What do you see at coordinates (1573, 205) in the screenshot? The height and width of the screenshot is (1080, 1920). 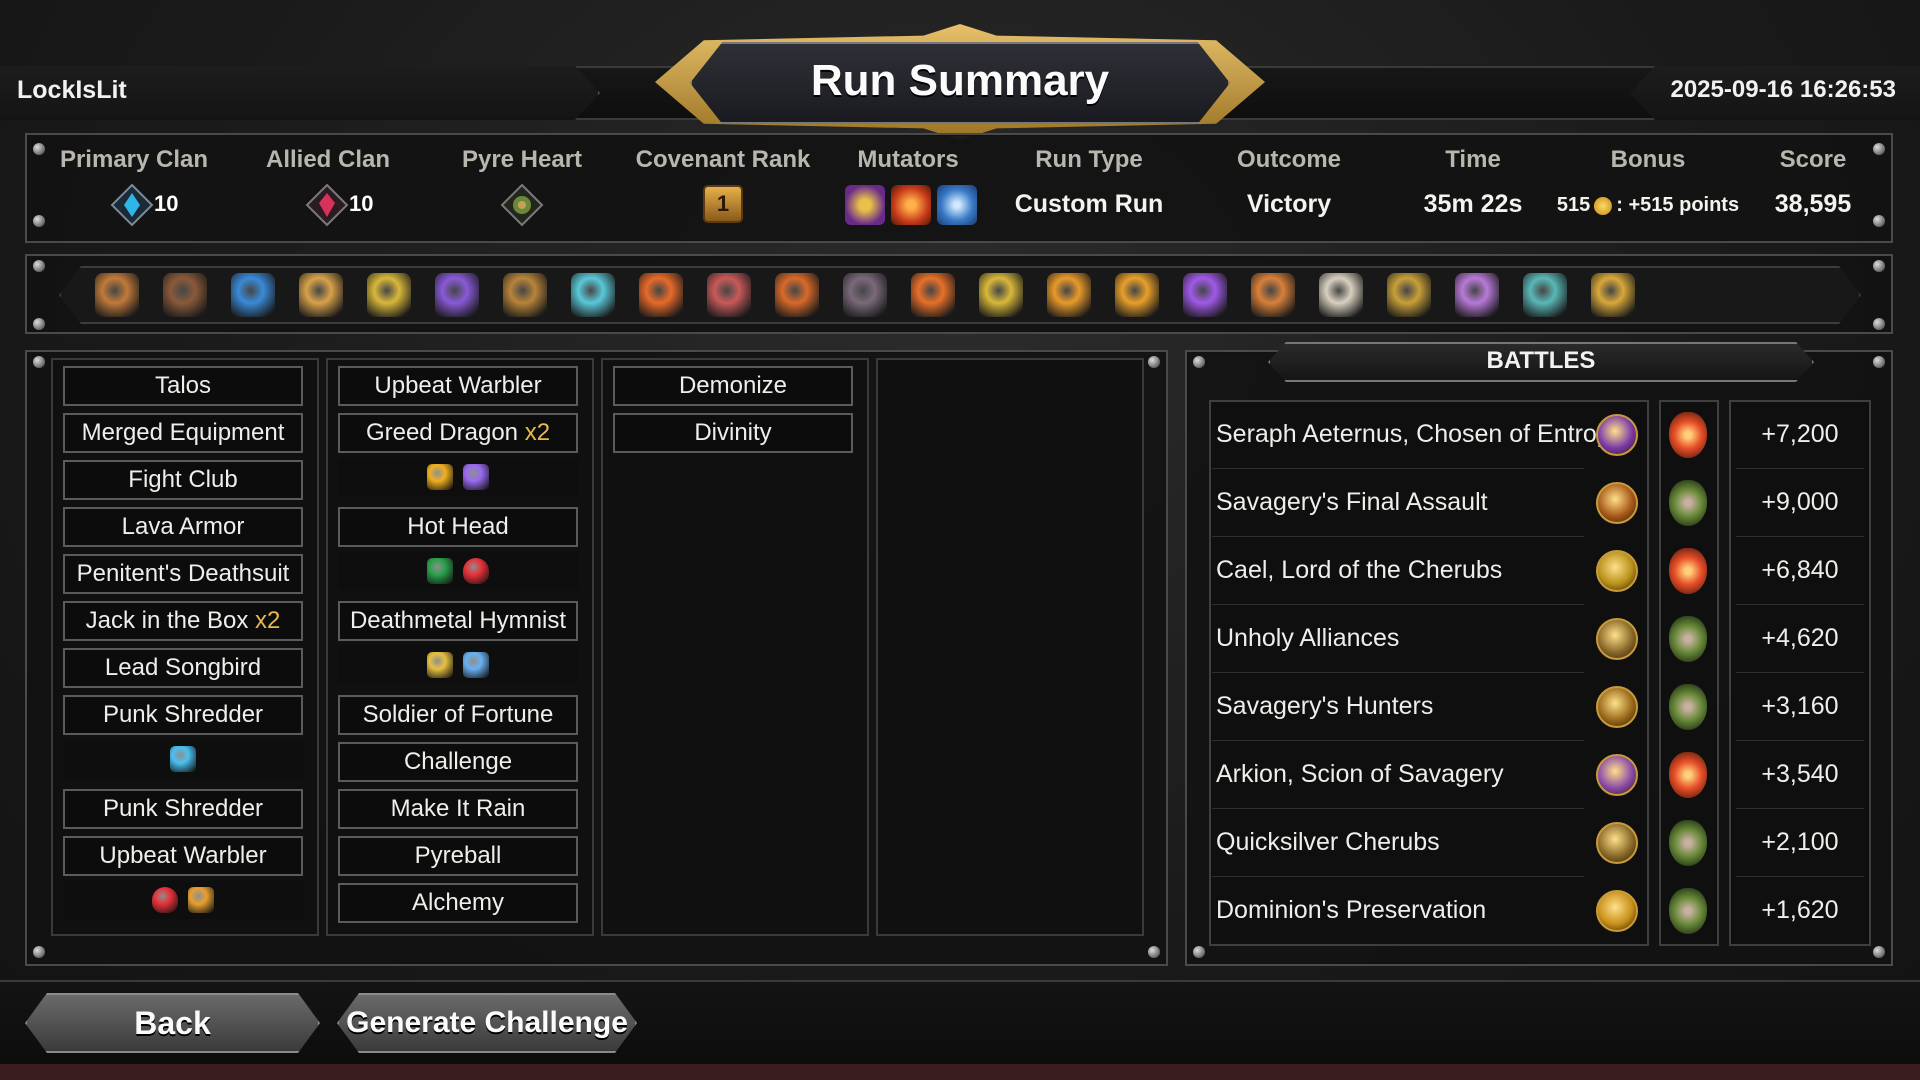 I see `bonus-amount: 515` at bounding box center [1573, 205].